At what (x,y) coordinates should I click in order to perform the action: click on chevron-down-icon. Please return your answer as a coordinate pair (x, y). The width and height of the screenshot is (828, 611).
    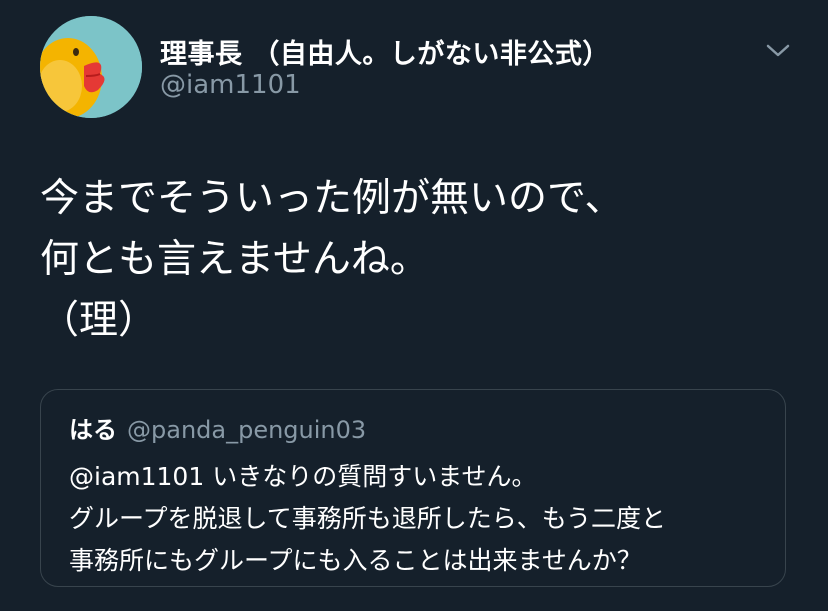
    Looking at the image, I should click on (778, 50).